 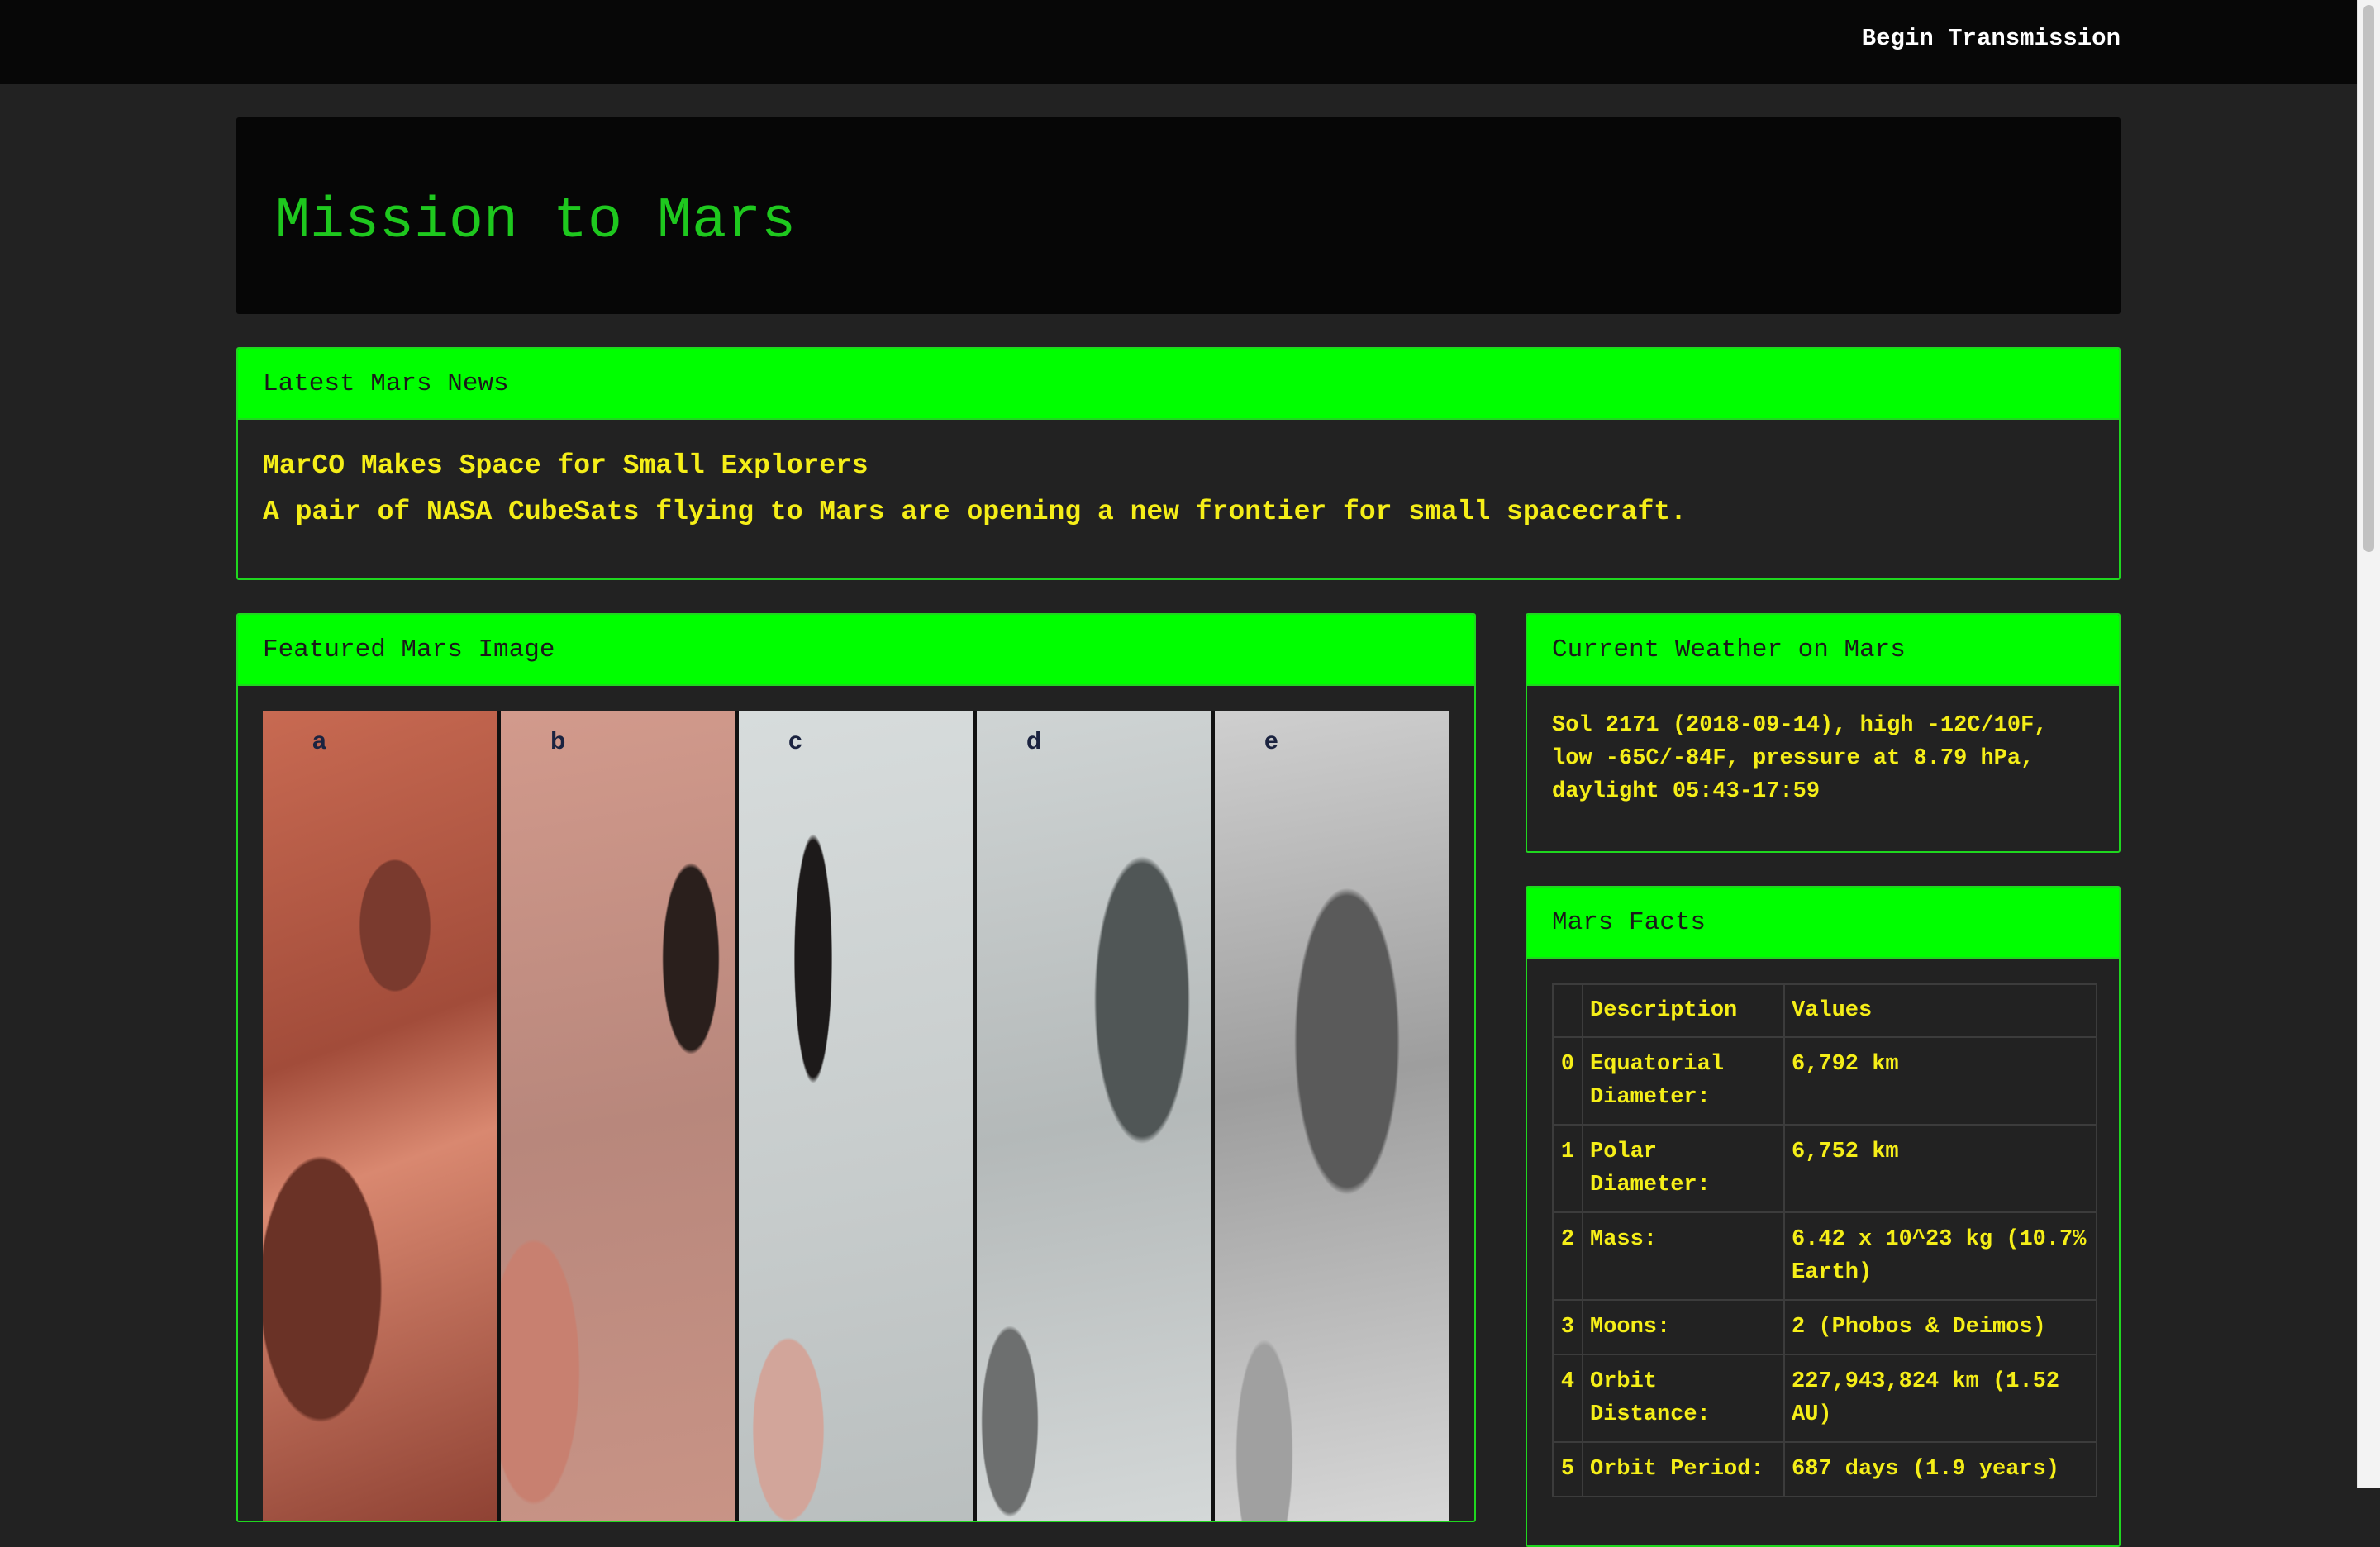 What do you see at coordinates (2368, 278) in the screenshot?
I see `scrollbar-thumb` at bounding box center [2368, 278].